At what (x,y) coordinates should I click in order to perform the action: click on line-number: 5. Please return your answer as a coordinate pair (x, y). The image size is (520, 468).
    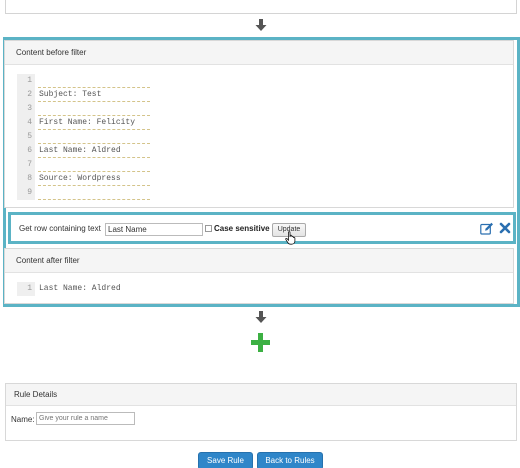
    Looking at the image, I should click on (26, 137).